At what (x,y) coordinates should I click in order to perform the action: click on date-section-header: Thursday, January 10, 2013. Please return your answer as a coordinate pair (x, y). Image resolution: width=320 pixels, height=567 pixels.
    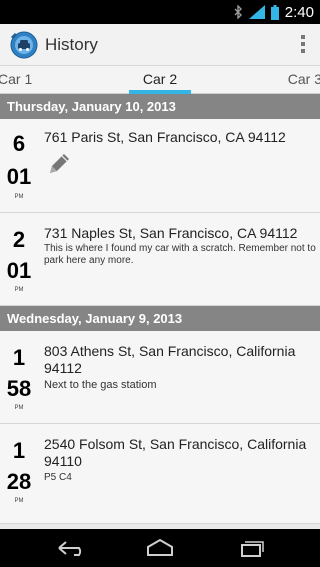
    Looking at the image, I should click on (160, 106).